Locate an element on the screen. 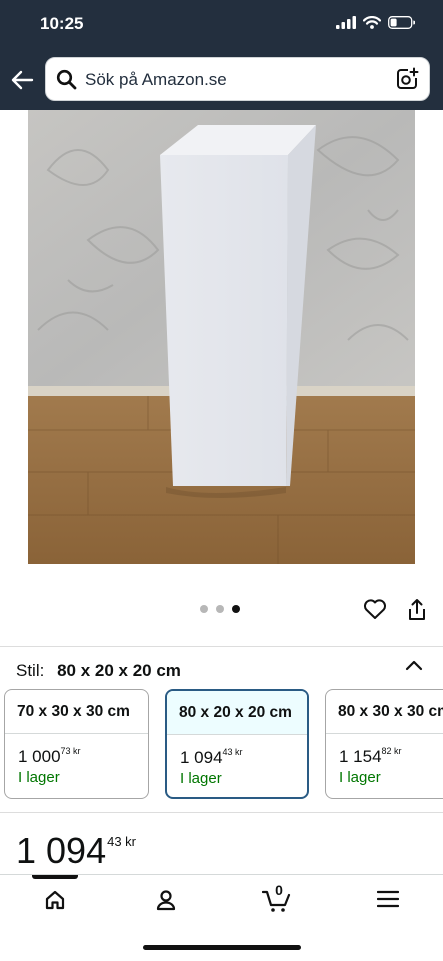 Image resolution: width=443 pixels, height=961 pixels. option-price: 1 09443 kr is located at coordinates (211, 757).